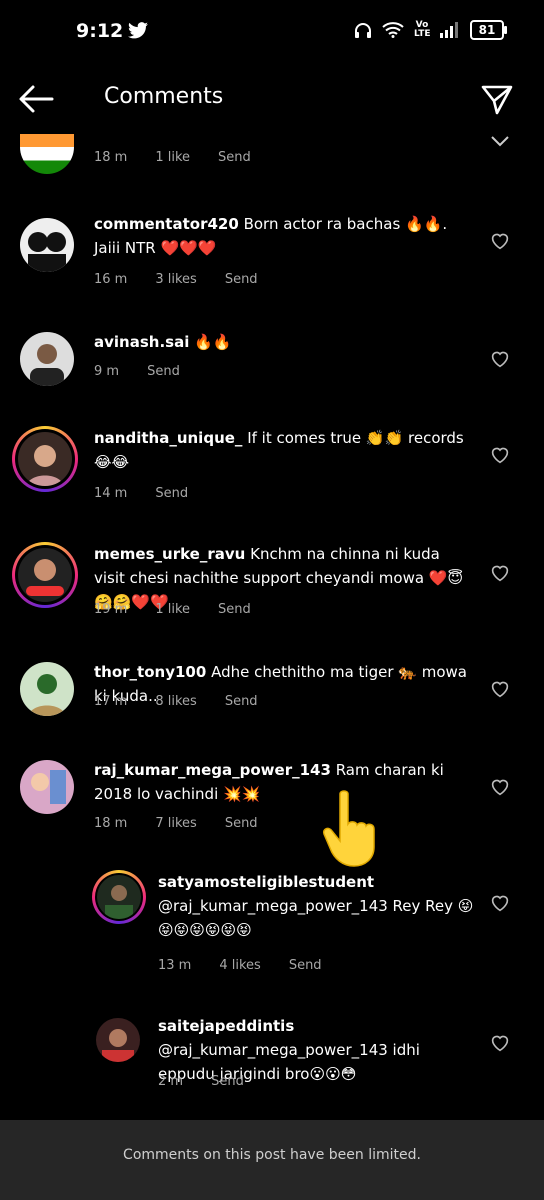 This screenshot has width=544, height=1200. I want to click on twitter-icon, so click(138, 30).